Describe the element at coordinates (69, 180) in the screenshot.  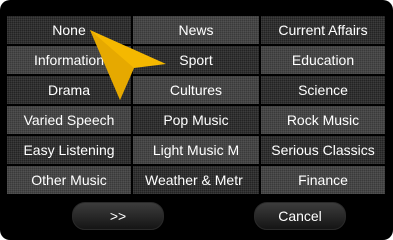
I see `genre-other-music: Other Music` at that location.